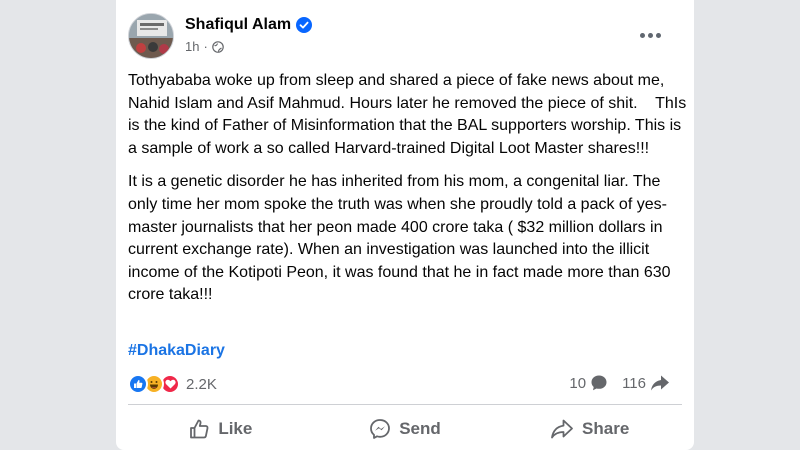 The width and height of the screenshot is (800, 450). I want to click on post-stats: 2.2K 10 116, so click(405, 386).